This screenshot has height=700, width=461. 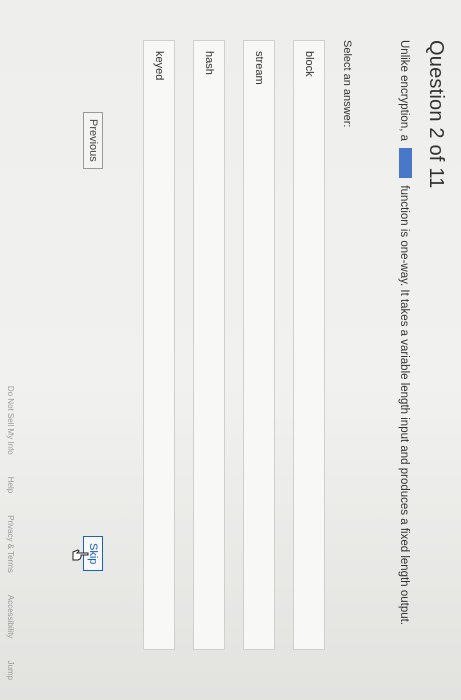 I want to click on previous-button: Previous, so click(x=93, y=140).